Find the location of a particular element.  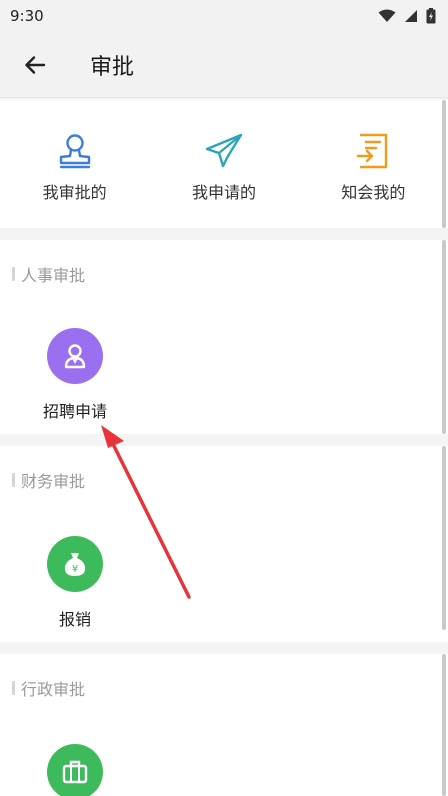

document-forward-icon is located at coordinates (372, 151).